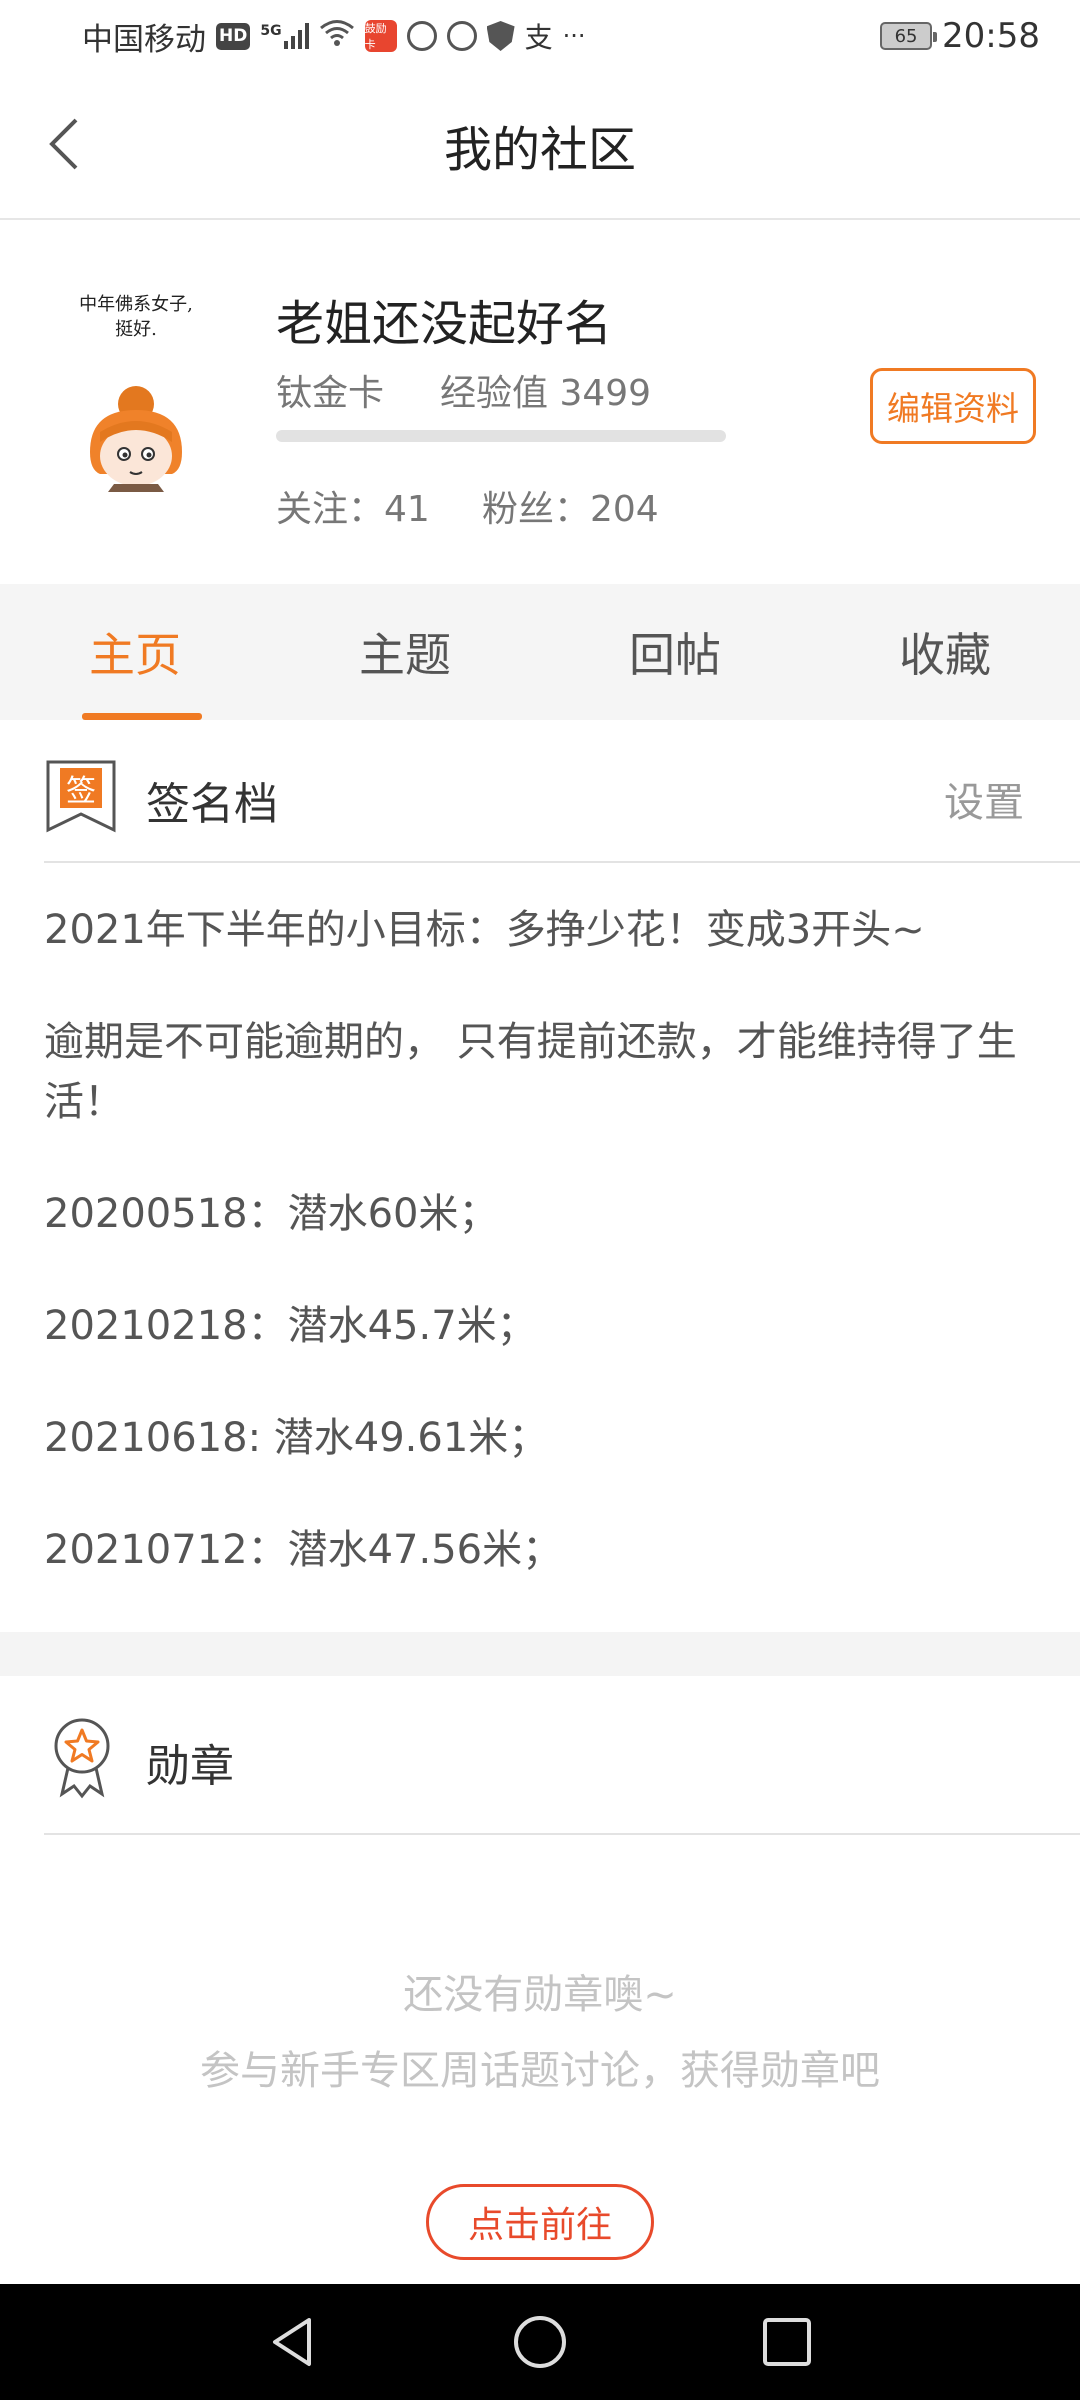 Image resolution: width=1080 pixels, height=2400 pixels. Describe the element at coordinates (530, 1072) in the screenshot. I see `signature-line: 逾期是不可能逾期的， 只有提前还款，才能维持得了生活！` at that location.